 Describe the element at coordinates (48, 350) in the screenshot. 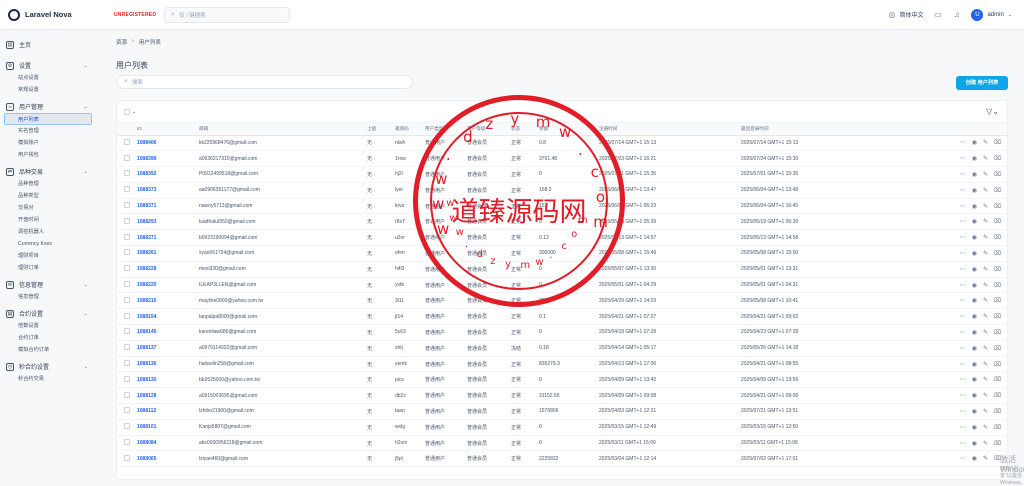

I see `sidebar-item: 模拟合约订单` at that location.